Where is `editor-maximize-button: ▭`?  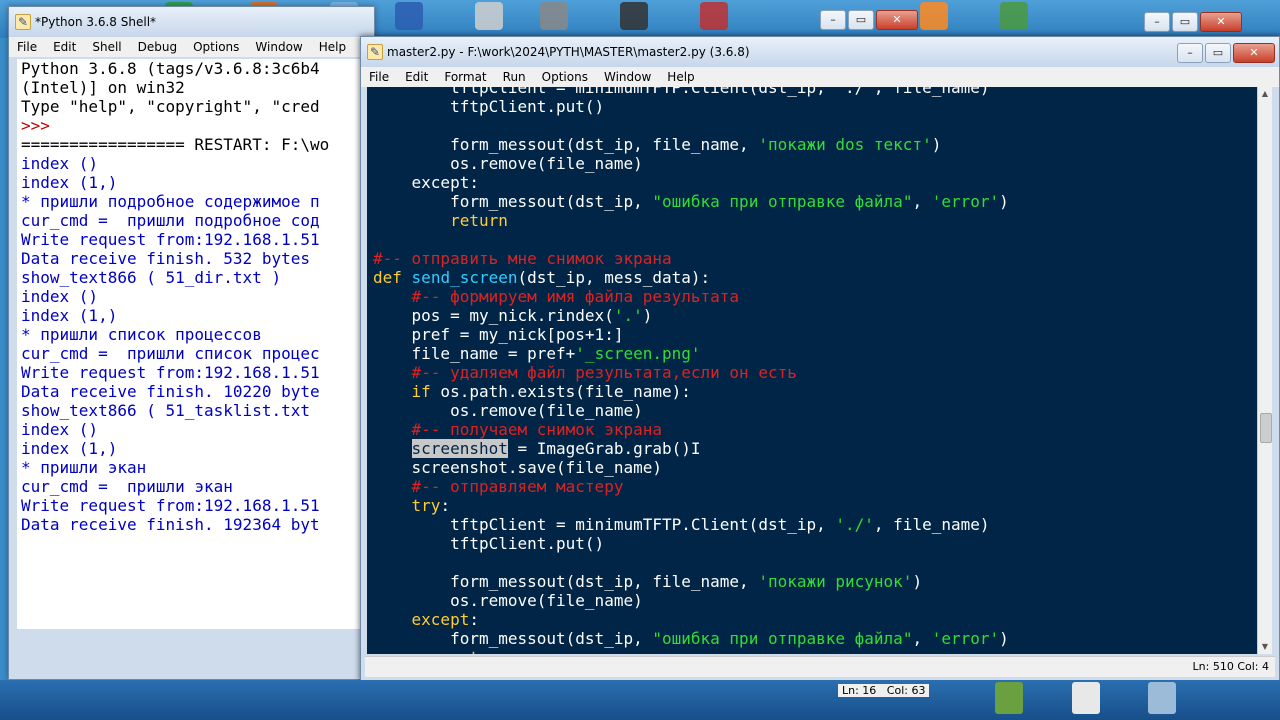
editor-maximize-button: ▭ is located at coordinates (1218, 53).